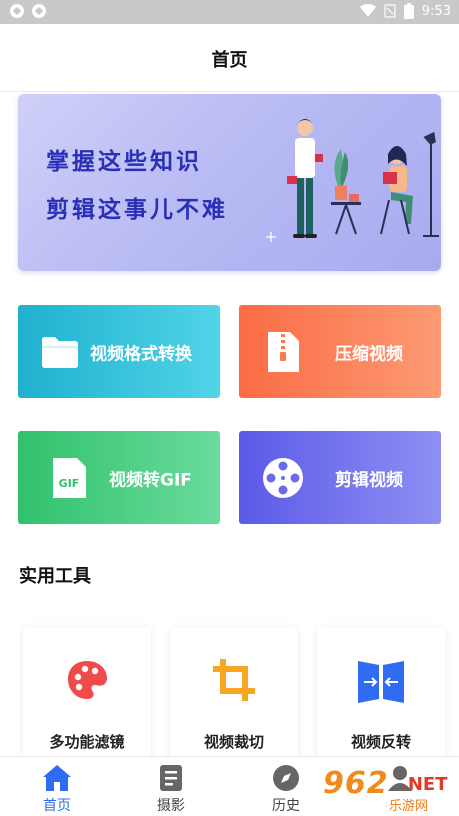 Image resolution: width=459 pixels, height=816 pixels. What do you see at coordinates (390, 11) in the screenshot?
I see `signal-off-icon` at bounding box center [390, 11].